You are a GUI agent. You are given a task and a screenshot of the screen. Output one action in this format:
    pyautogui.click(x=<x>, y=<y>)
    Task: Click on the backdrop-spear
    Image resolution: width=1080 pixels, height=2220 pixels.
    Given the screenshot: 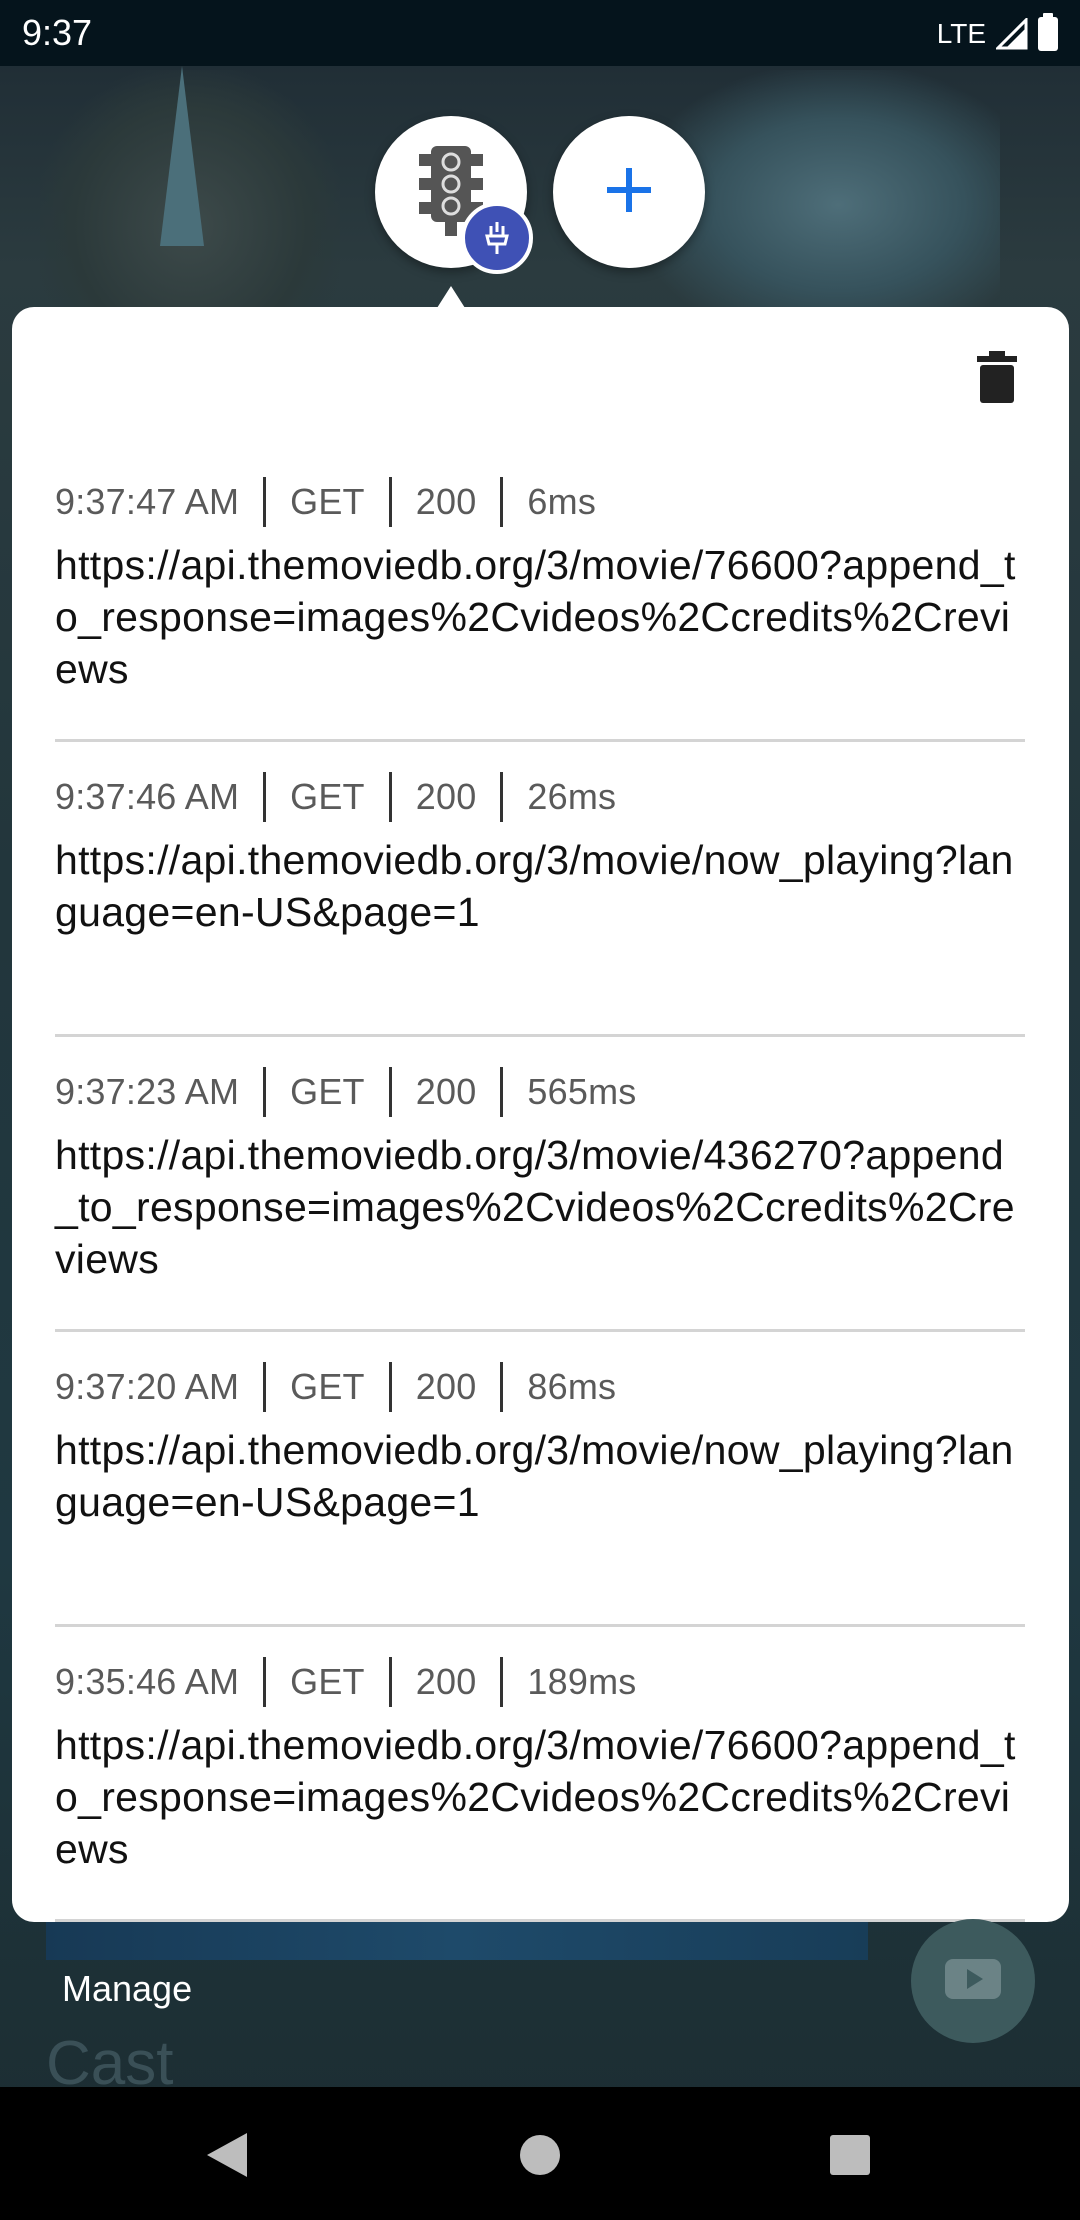 What is the action you would take?
    pyautogui.click(x=182, y=156)
    